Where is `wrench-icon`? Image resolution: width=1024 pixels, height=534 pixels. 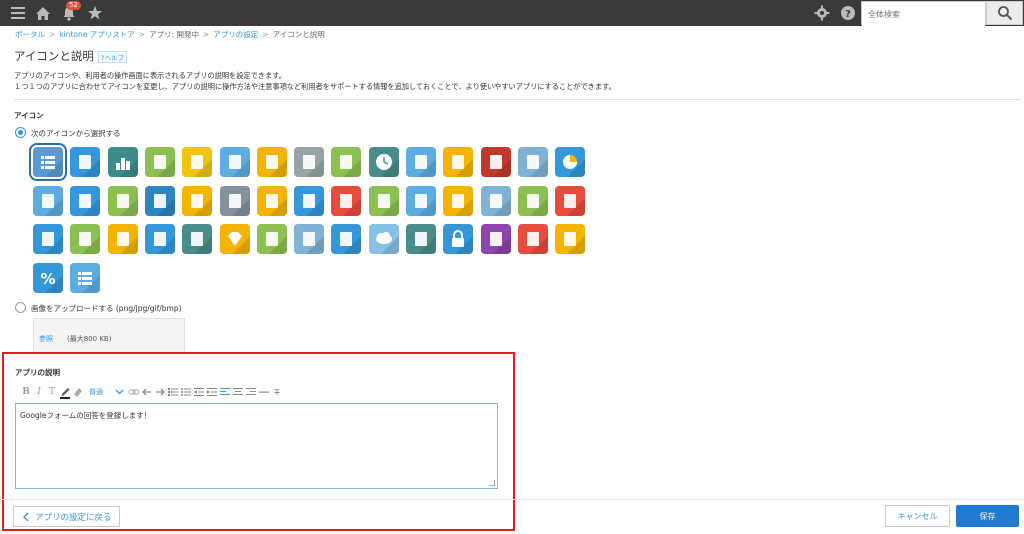 wrench-icon is located at coordinates (346, 239).